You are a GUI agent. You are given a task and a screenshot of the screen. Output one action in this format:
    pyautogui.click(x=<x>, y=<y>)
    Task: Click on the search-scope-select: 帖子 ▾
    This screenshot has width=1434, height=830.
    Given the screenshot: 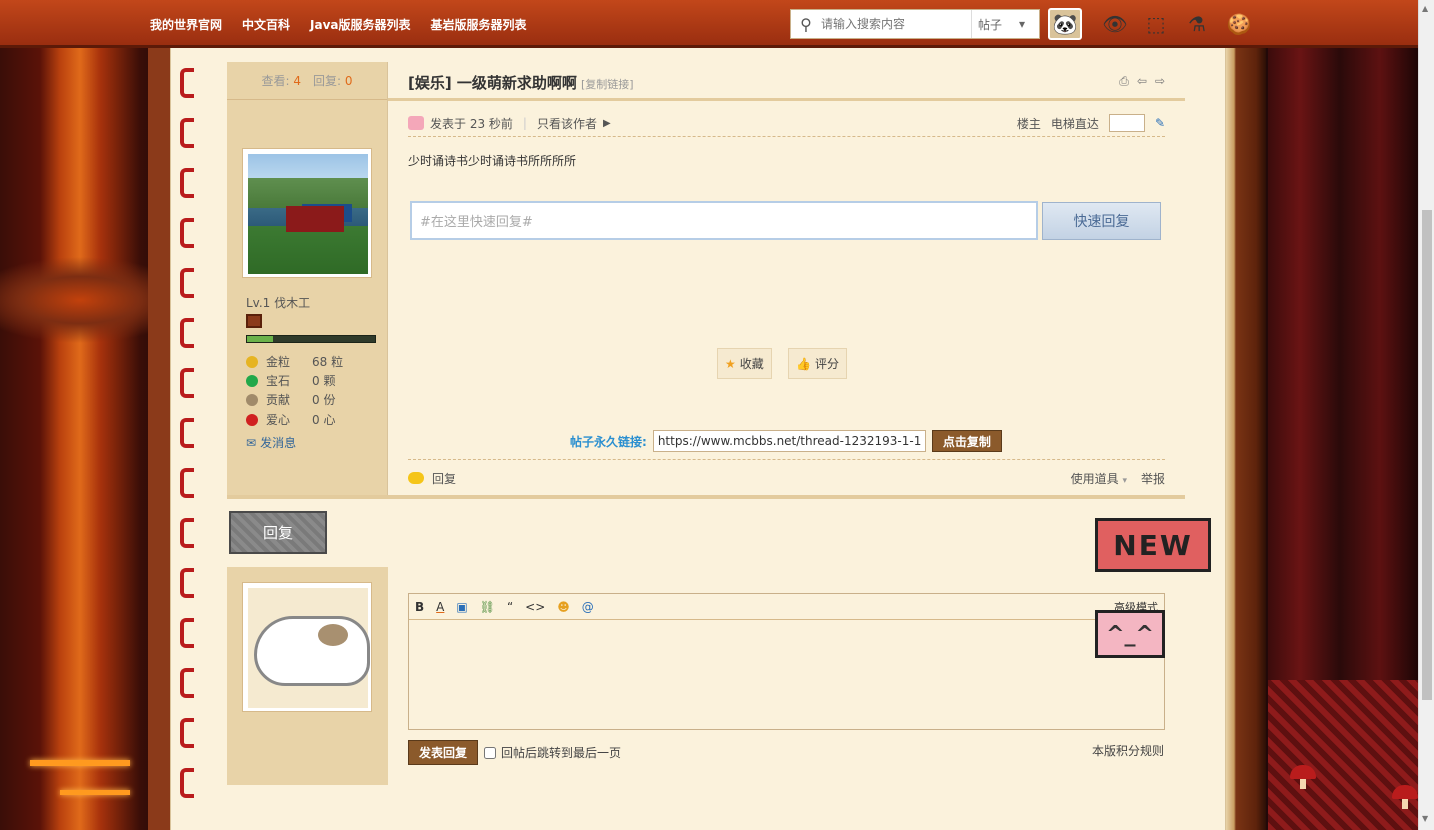 What is the action you would take?
    pyautogui.click(x=1001, y=24)
    